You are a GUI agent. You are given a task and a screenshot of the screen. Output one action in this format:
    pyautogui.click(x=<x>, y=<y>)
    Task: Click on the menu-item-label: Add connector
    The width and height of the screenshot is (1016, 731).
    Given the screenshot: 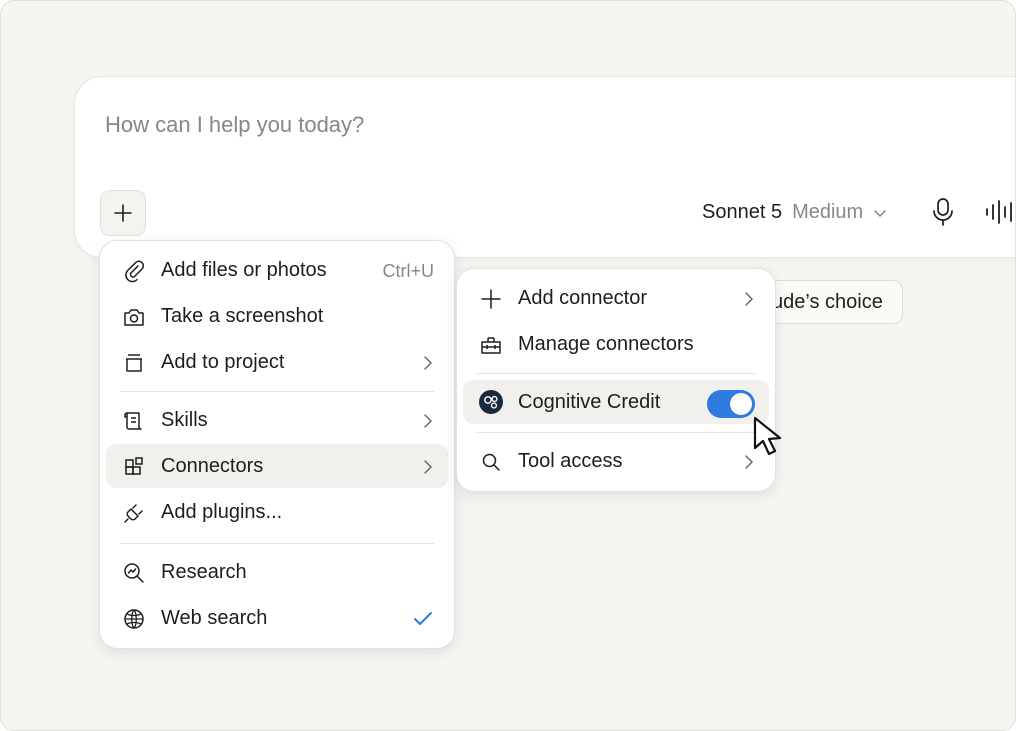 What is the action you would take?
    pyautogui.click(x=582, y=298)
    